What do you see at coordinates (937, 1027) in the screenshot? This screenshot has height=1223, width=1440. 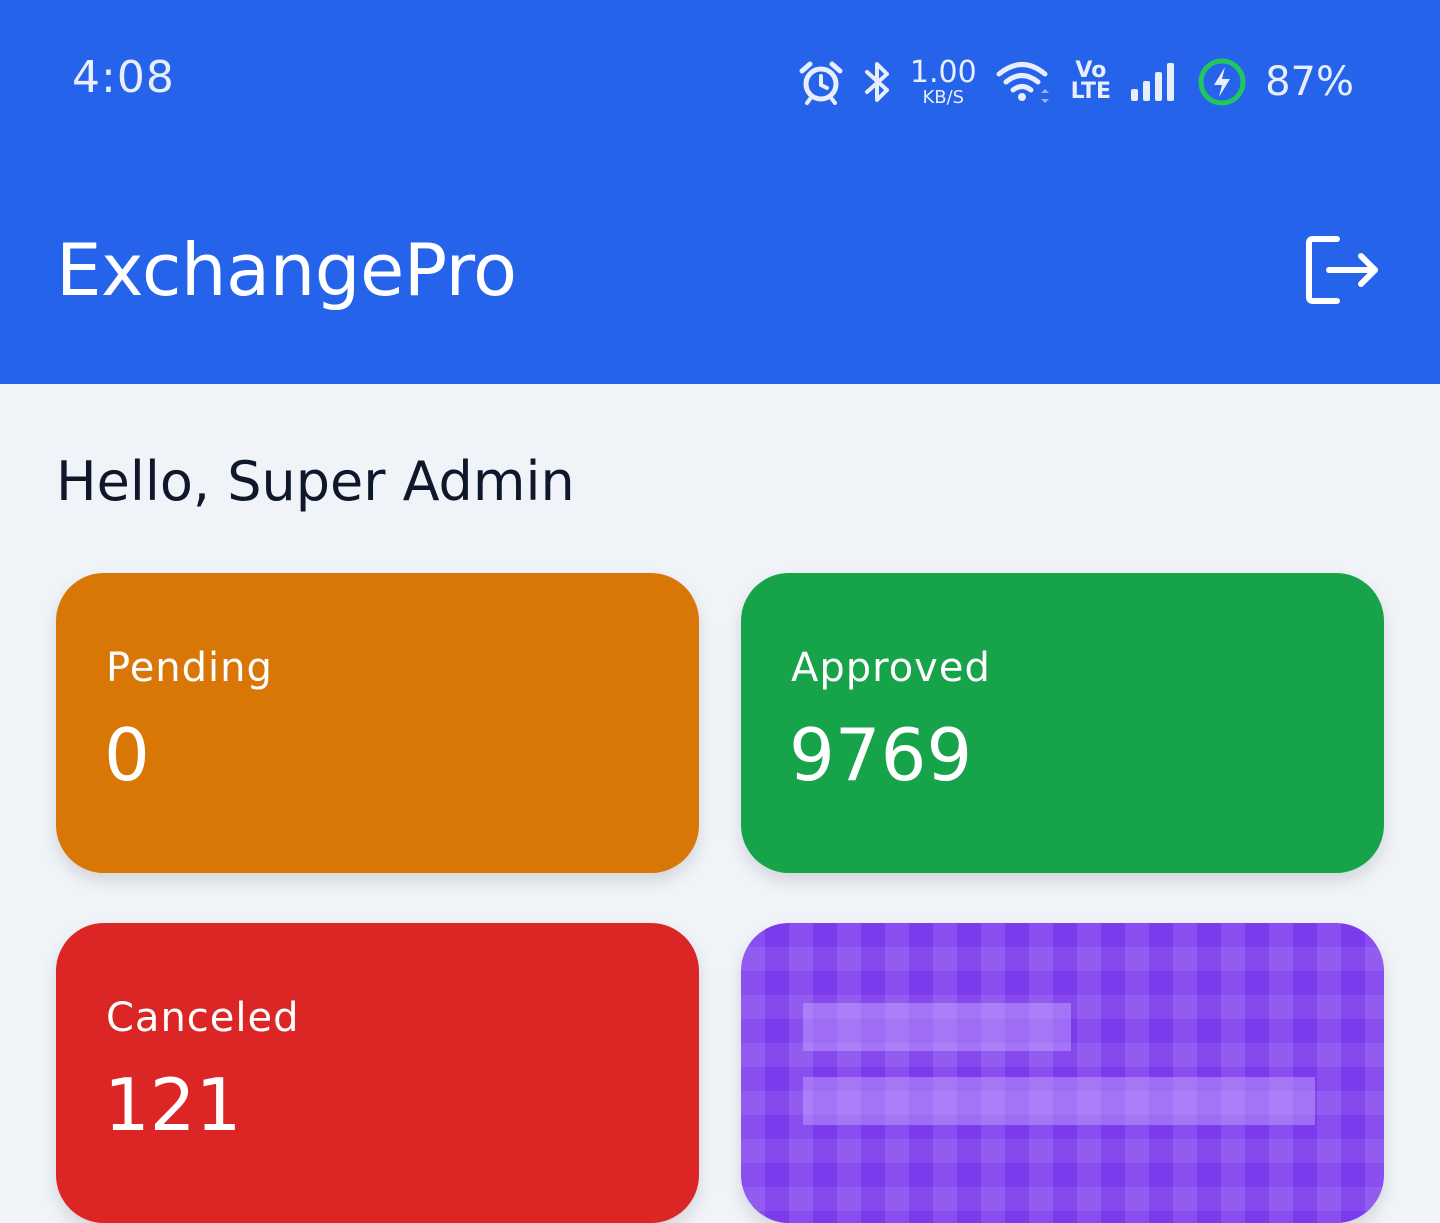 I see `redacted-label-block` at bounding box center [937, 1027].